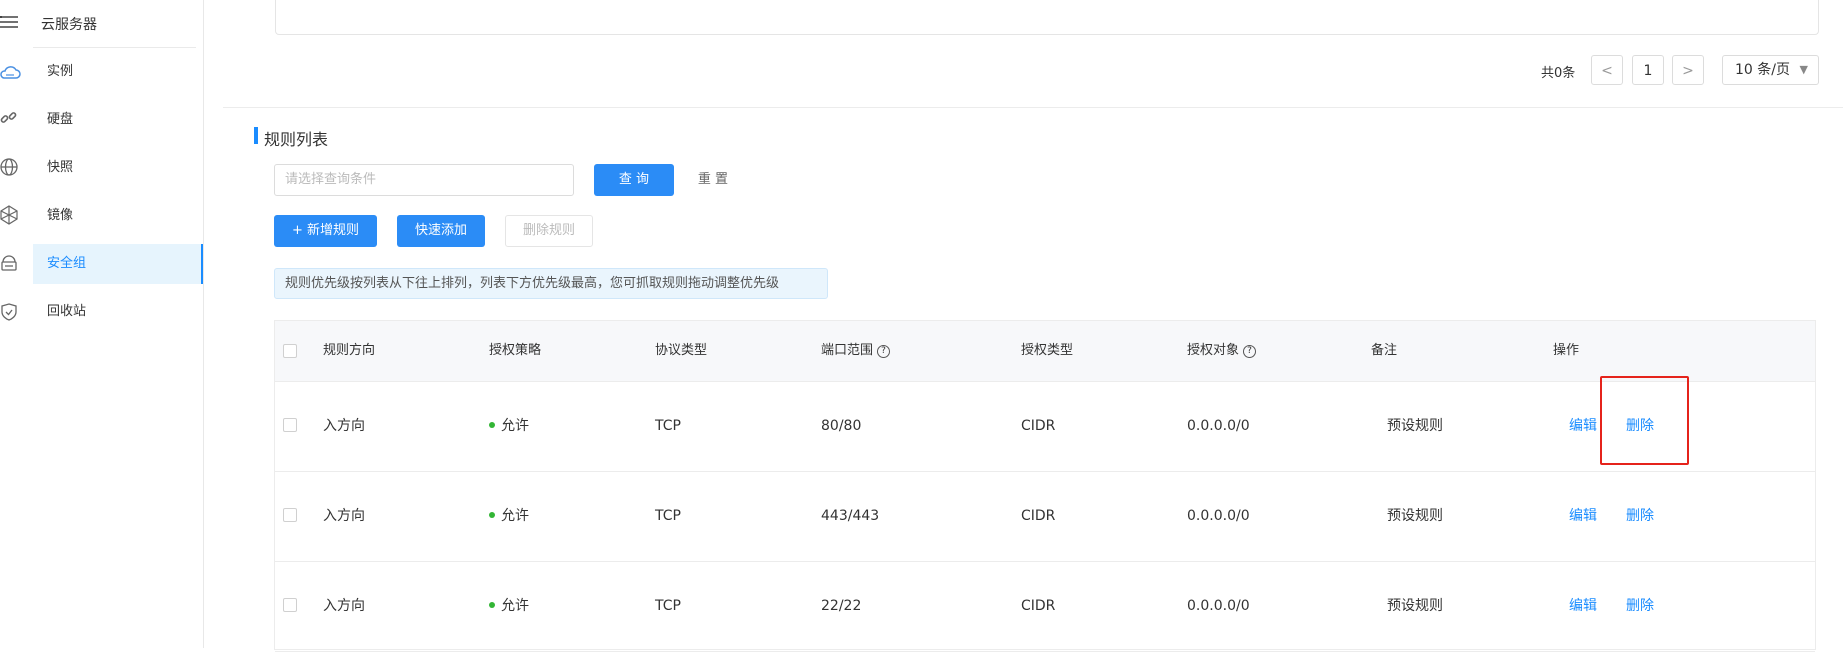  Describe the element at coordinates (1607, 70) in the screenshot. I see `prev-page-button: <` at that location.